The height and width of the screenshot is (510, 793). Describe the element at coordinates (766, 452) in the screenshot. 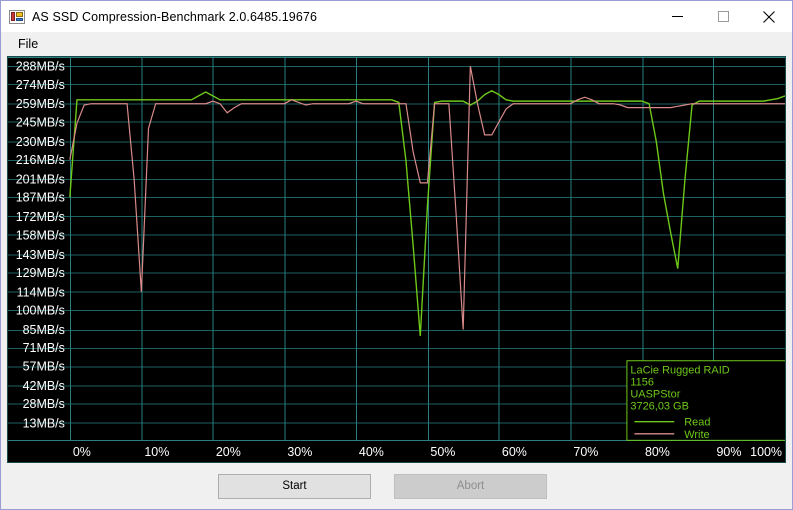

I see `x-tick-label: 100%` at that location.